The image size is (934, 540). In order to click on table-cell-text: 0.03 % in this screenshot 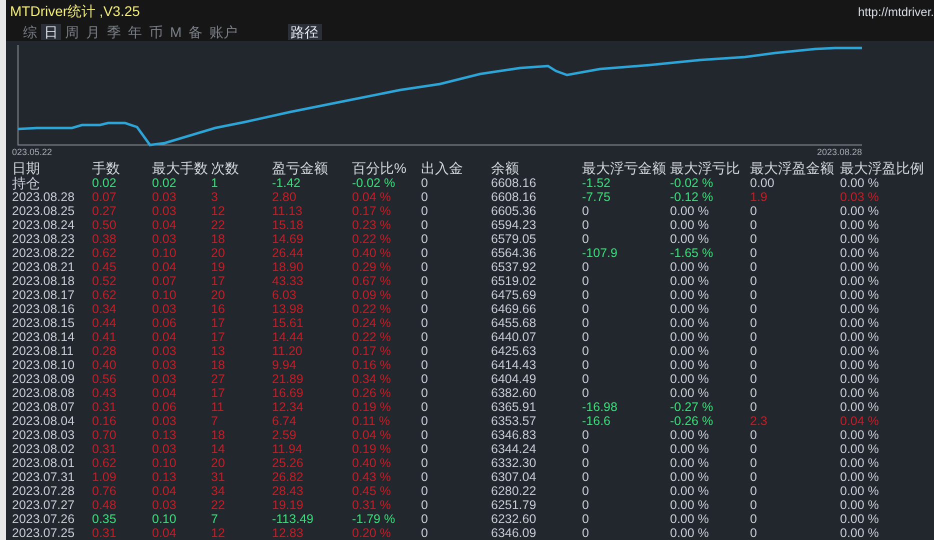, I will do `click(860, 197)`.